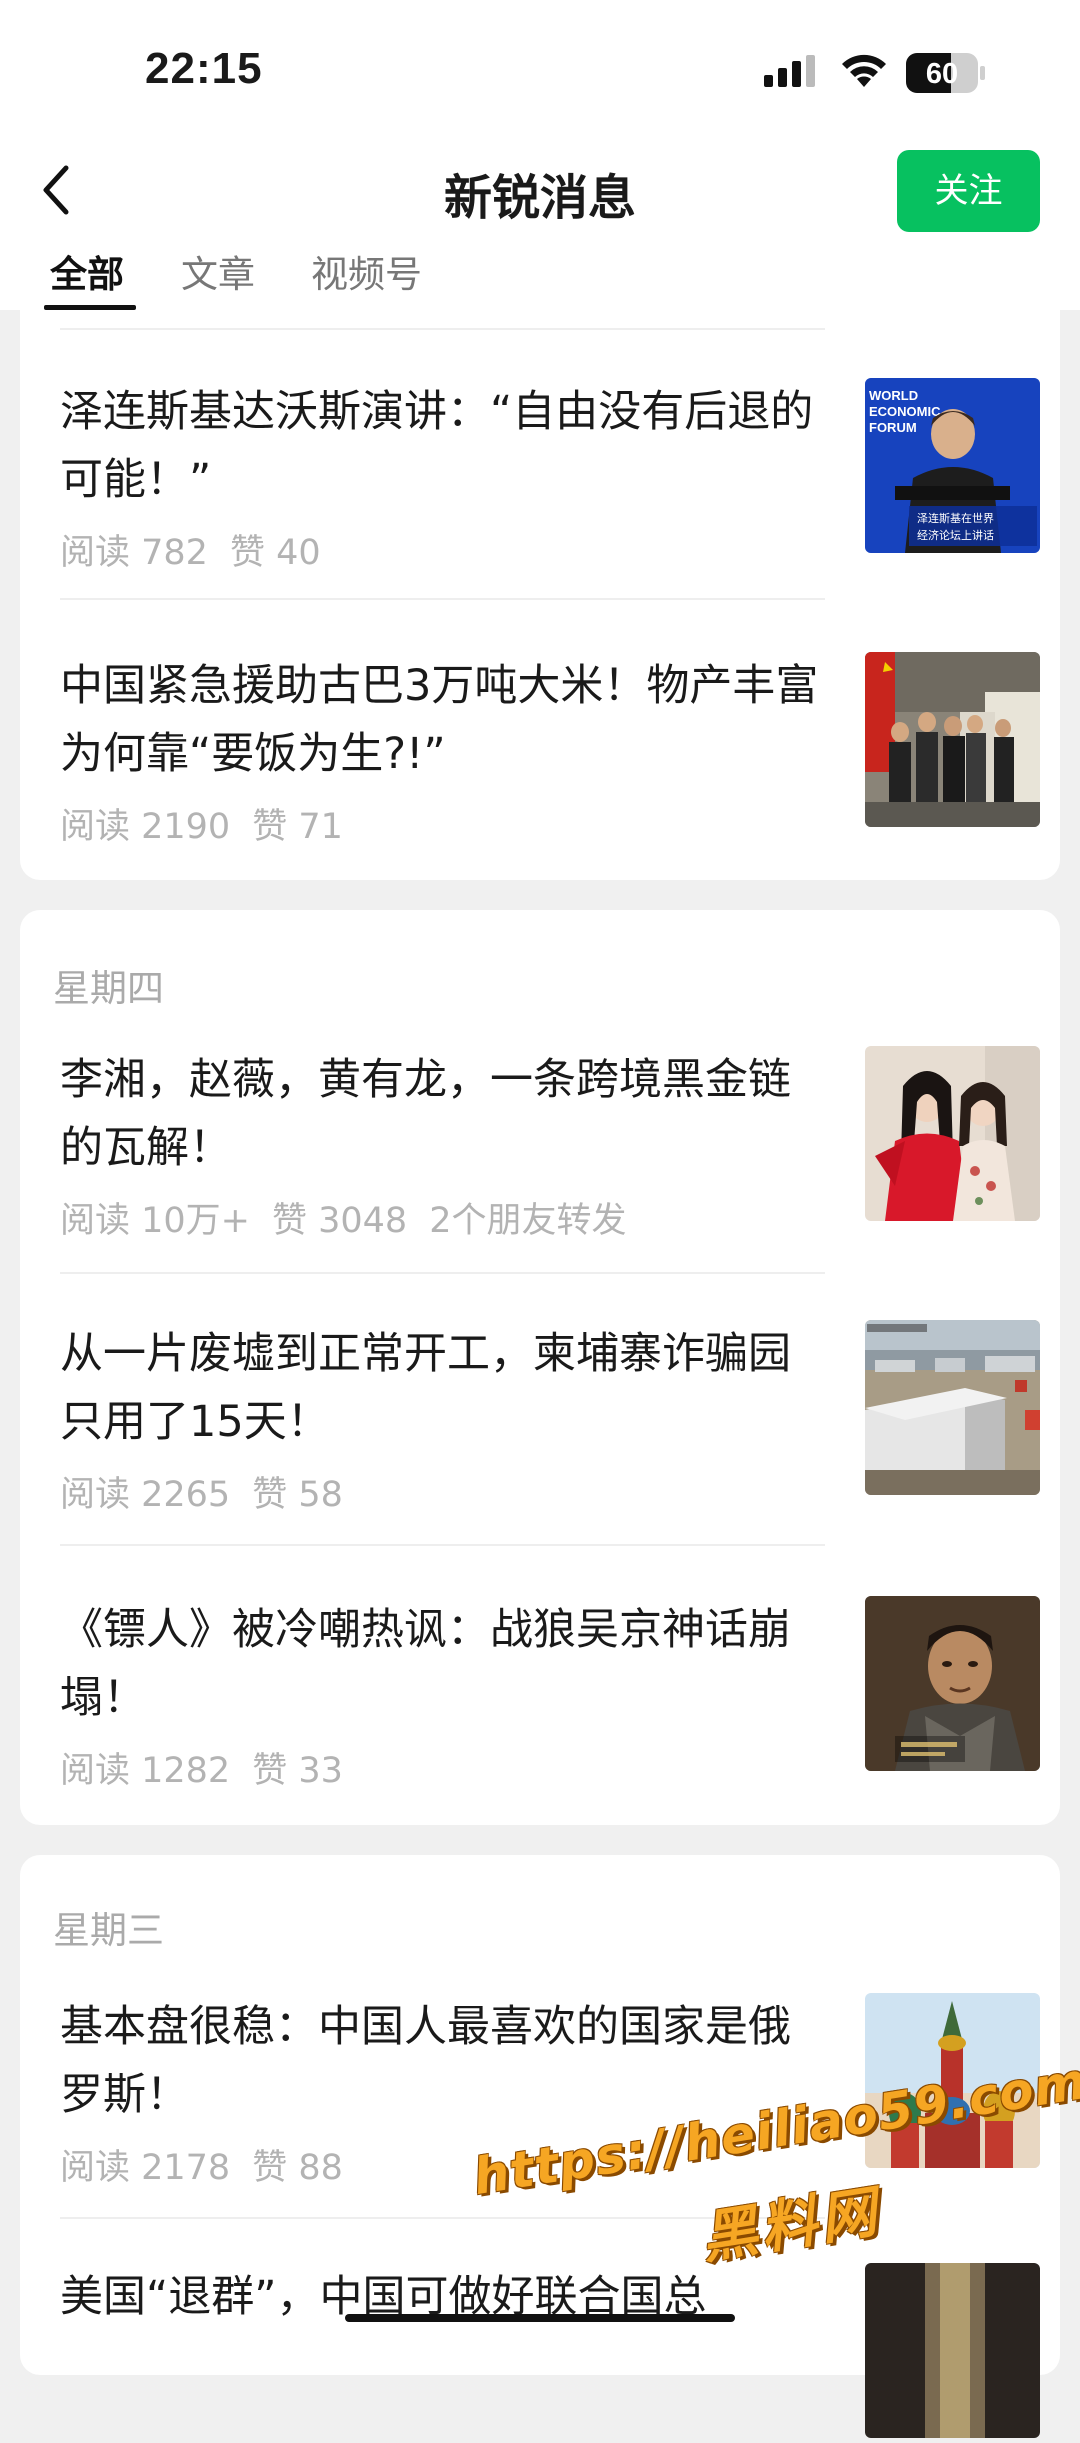 This screenshot has height=2443, width=1080. Describe the element at coordinates (955, 535) in the screenshot. I see `svg-text: 经济论坛上讲话` at that location.